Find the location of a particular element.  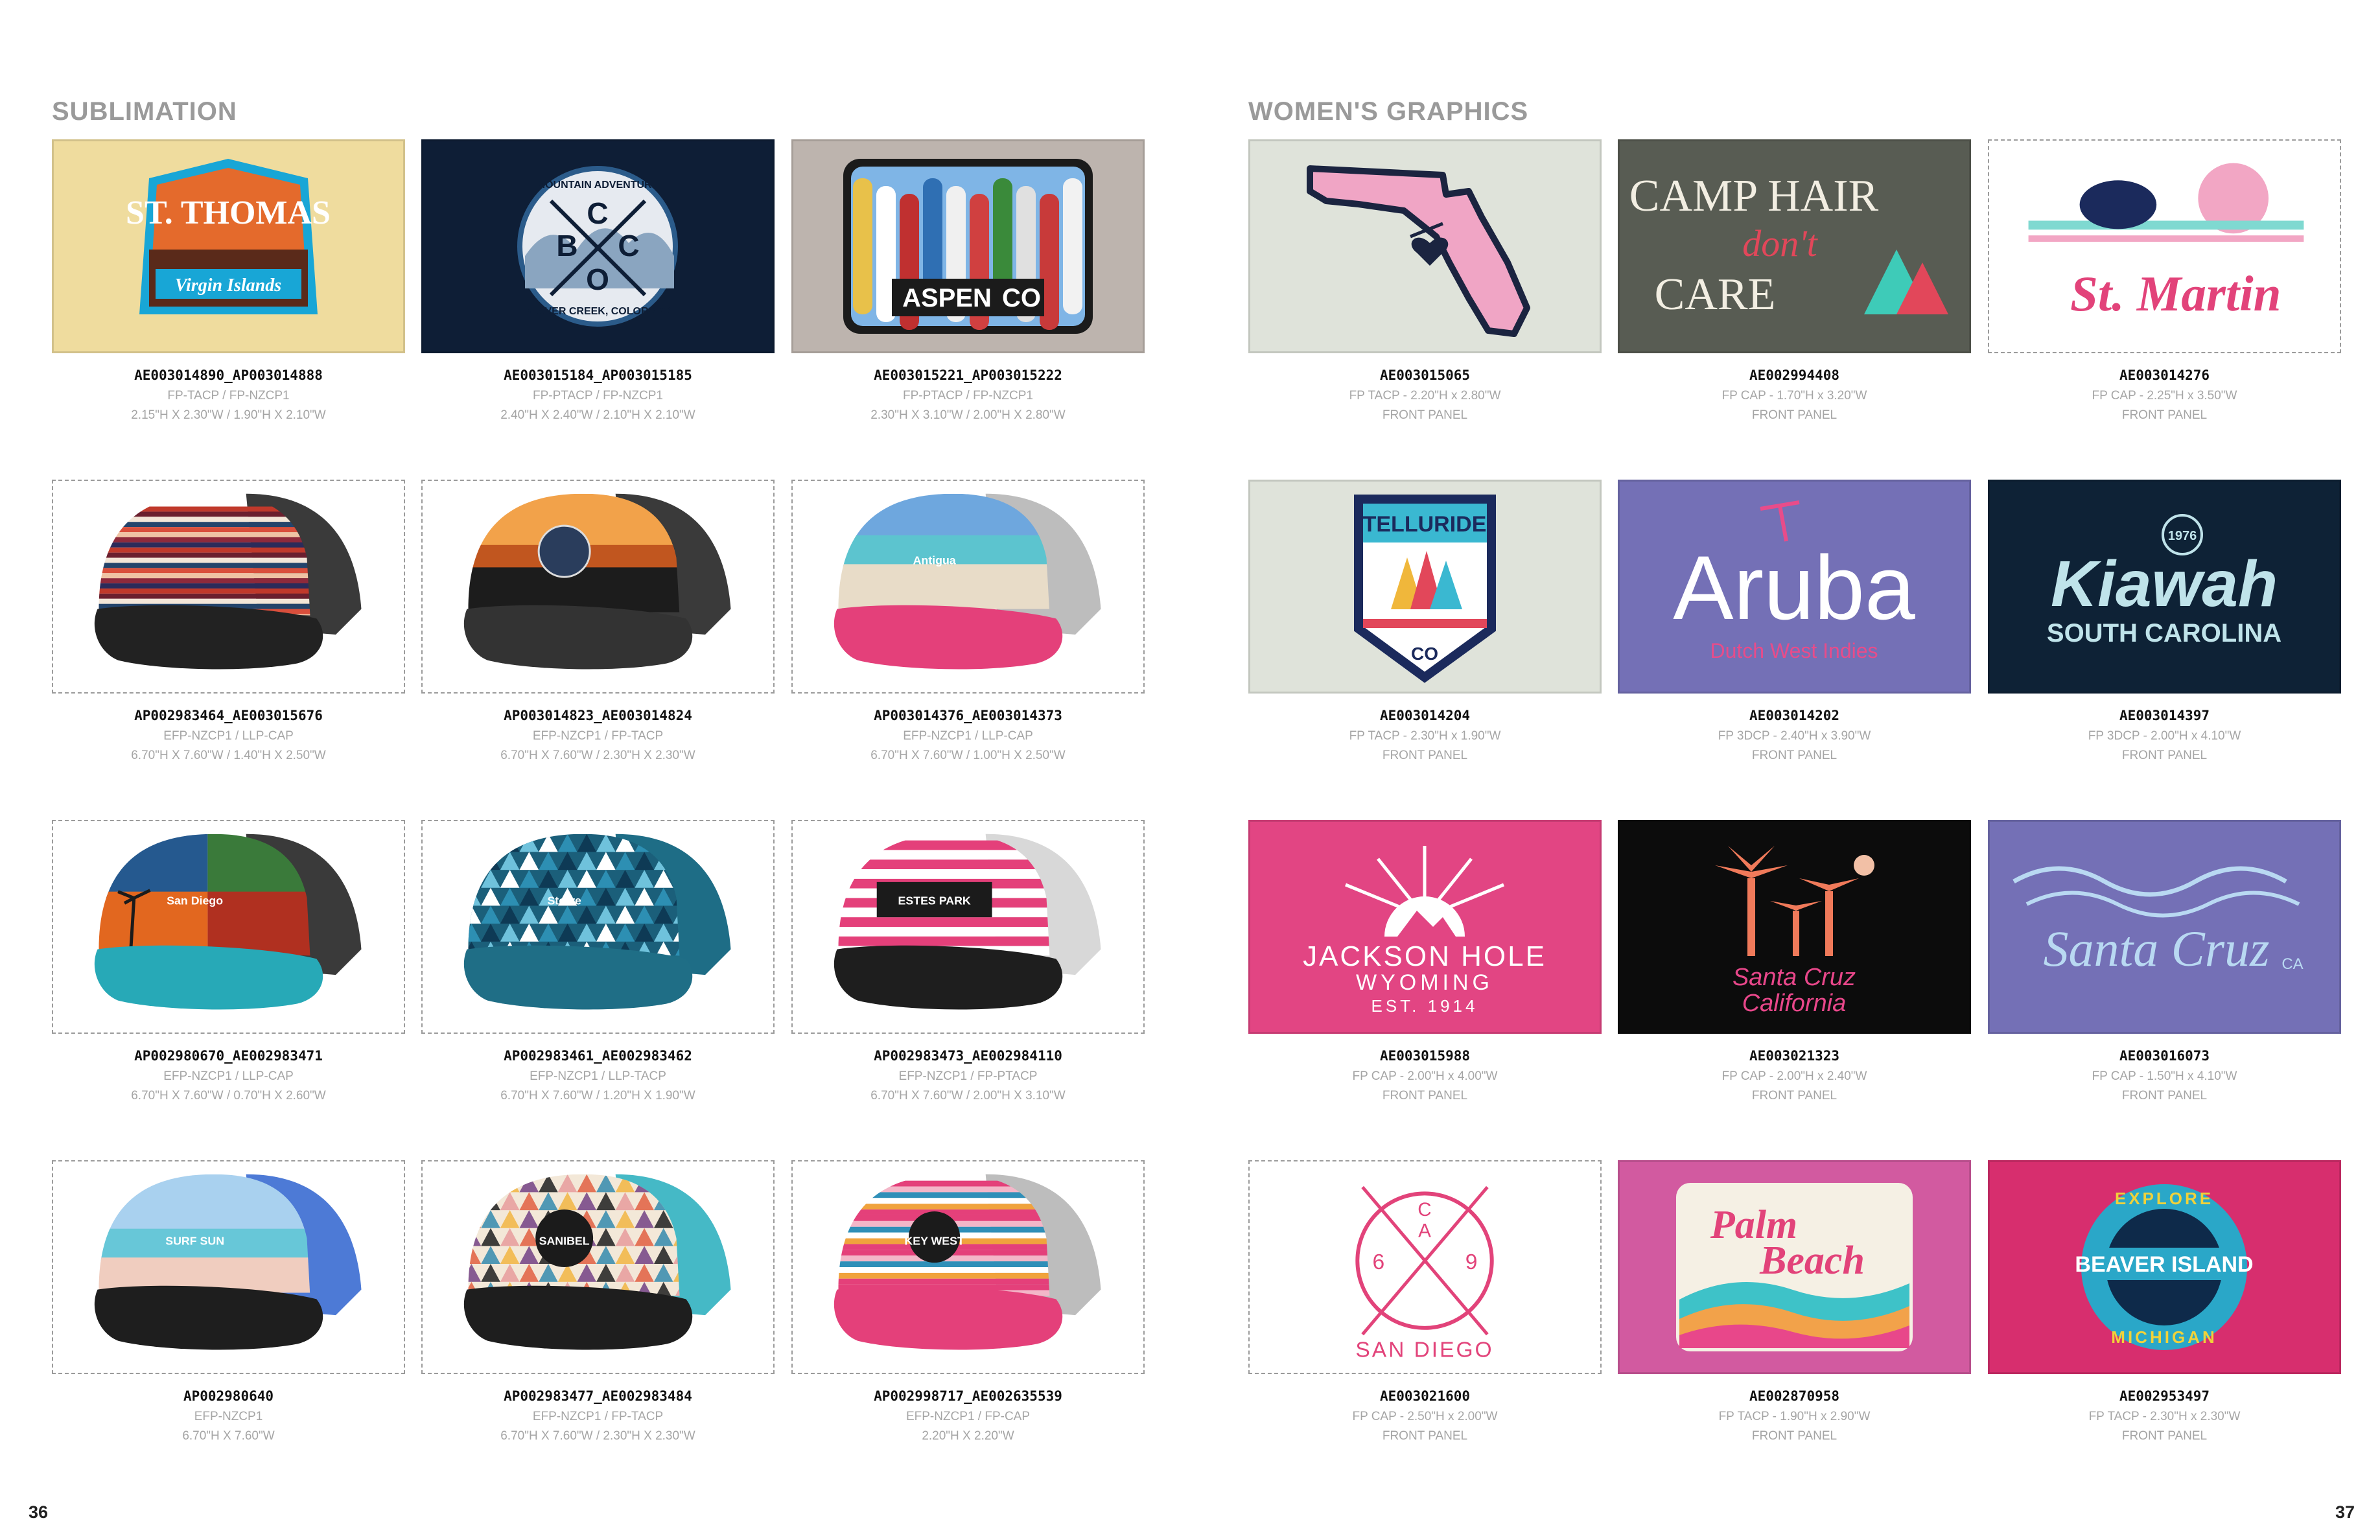

item-code: AP002980670_AE002983471 is located at coordinates (228, 1056).